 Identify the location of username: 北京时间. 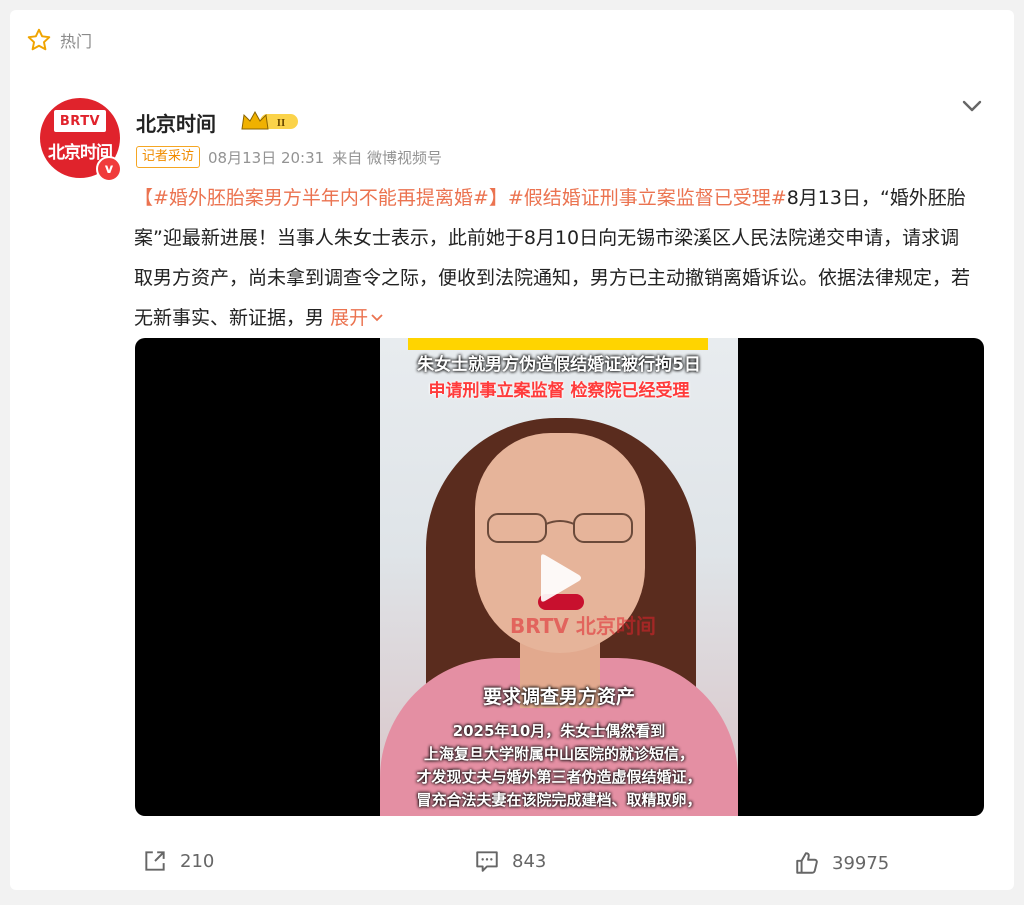
(176, 122).